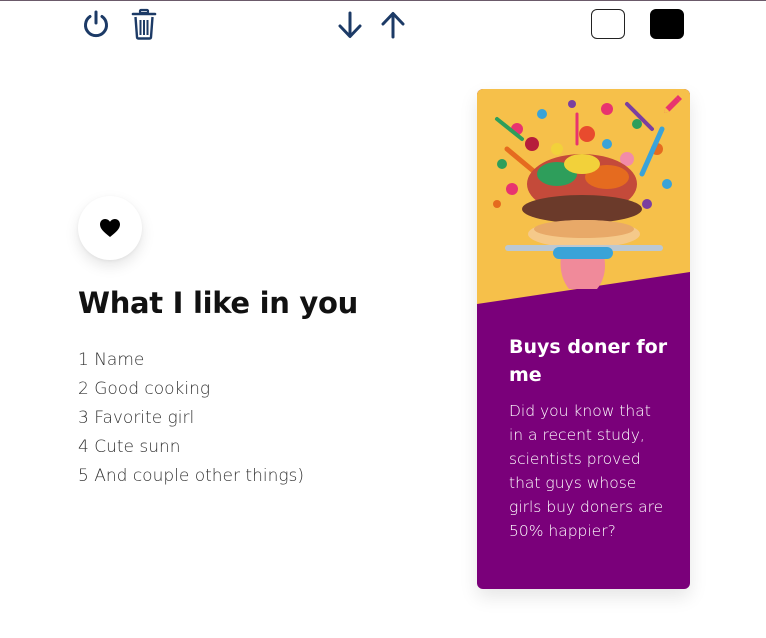  What do you see at coordinates (129, 447) in the screenshot?
I see `list-item: 4 Cute sunn` at bounding box center [129, 447].